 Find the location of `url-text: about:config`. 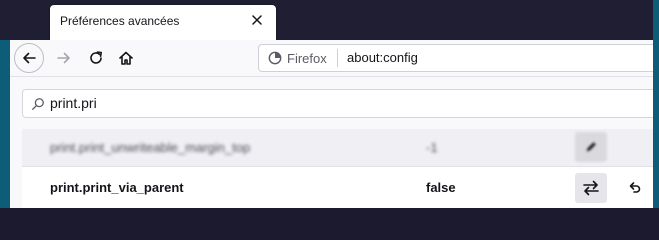

url-text: about:config is located at coordinates (382, 57).